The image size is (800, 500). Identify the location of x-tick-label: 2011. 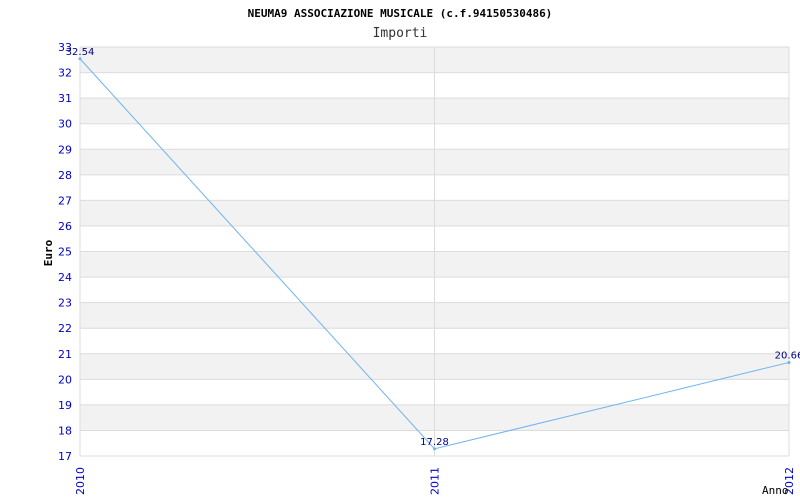
(435, 481).